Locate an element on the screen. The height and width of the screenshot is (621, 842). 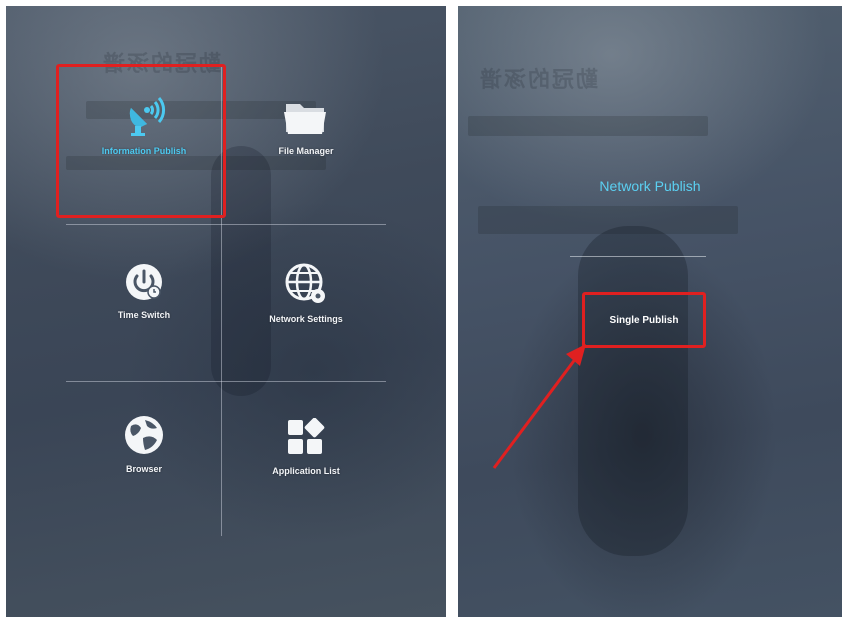
app-time-switch: Time Switch is located at coordinates (144, 291).